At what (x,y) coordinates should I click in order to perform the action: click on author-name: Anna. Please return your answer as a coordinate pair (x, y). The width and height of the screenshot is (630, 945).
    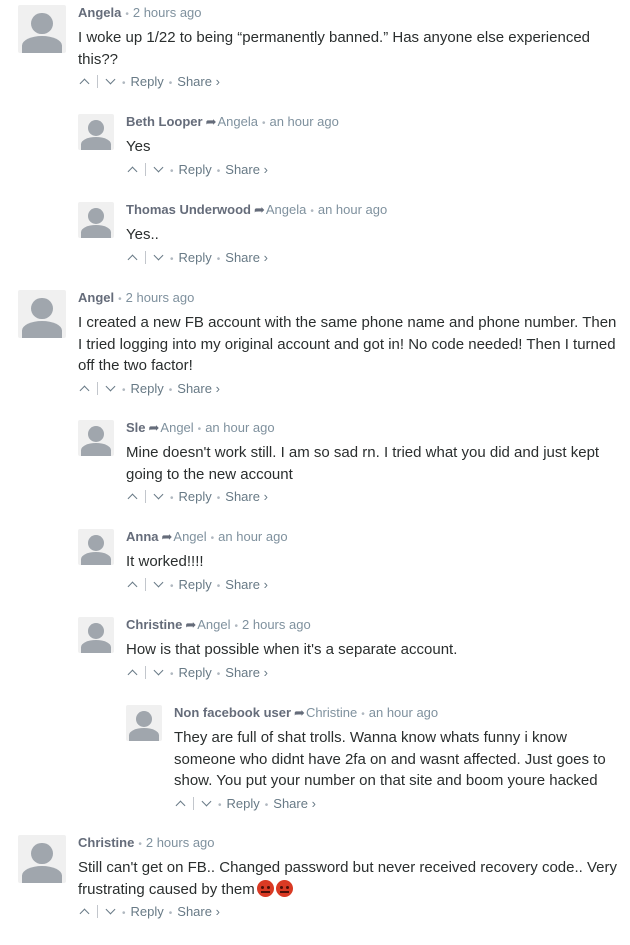
    Looking at the image, I should click on (142, 536).